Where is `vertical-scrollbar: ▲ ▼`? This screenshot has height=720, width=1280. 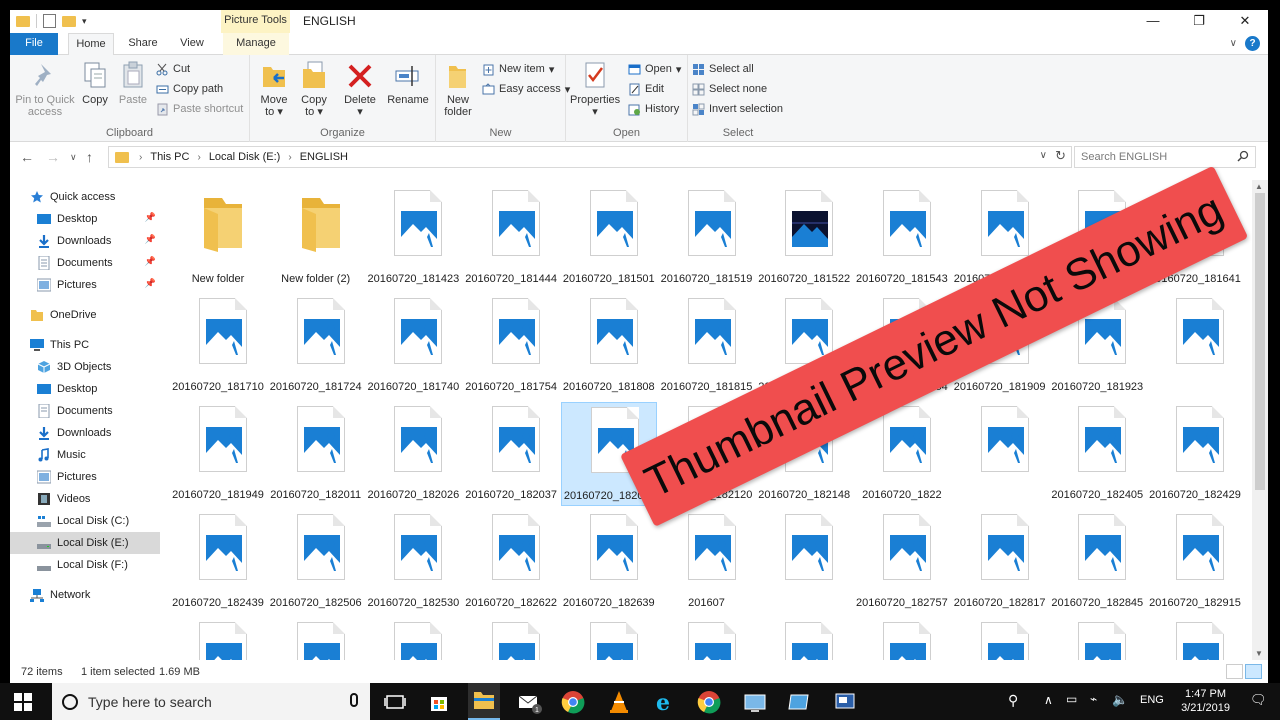
vertical-scrollbar: ▲ ▼ is located at coordinates (1260, 420).